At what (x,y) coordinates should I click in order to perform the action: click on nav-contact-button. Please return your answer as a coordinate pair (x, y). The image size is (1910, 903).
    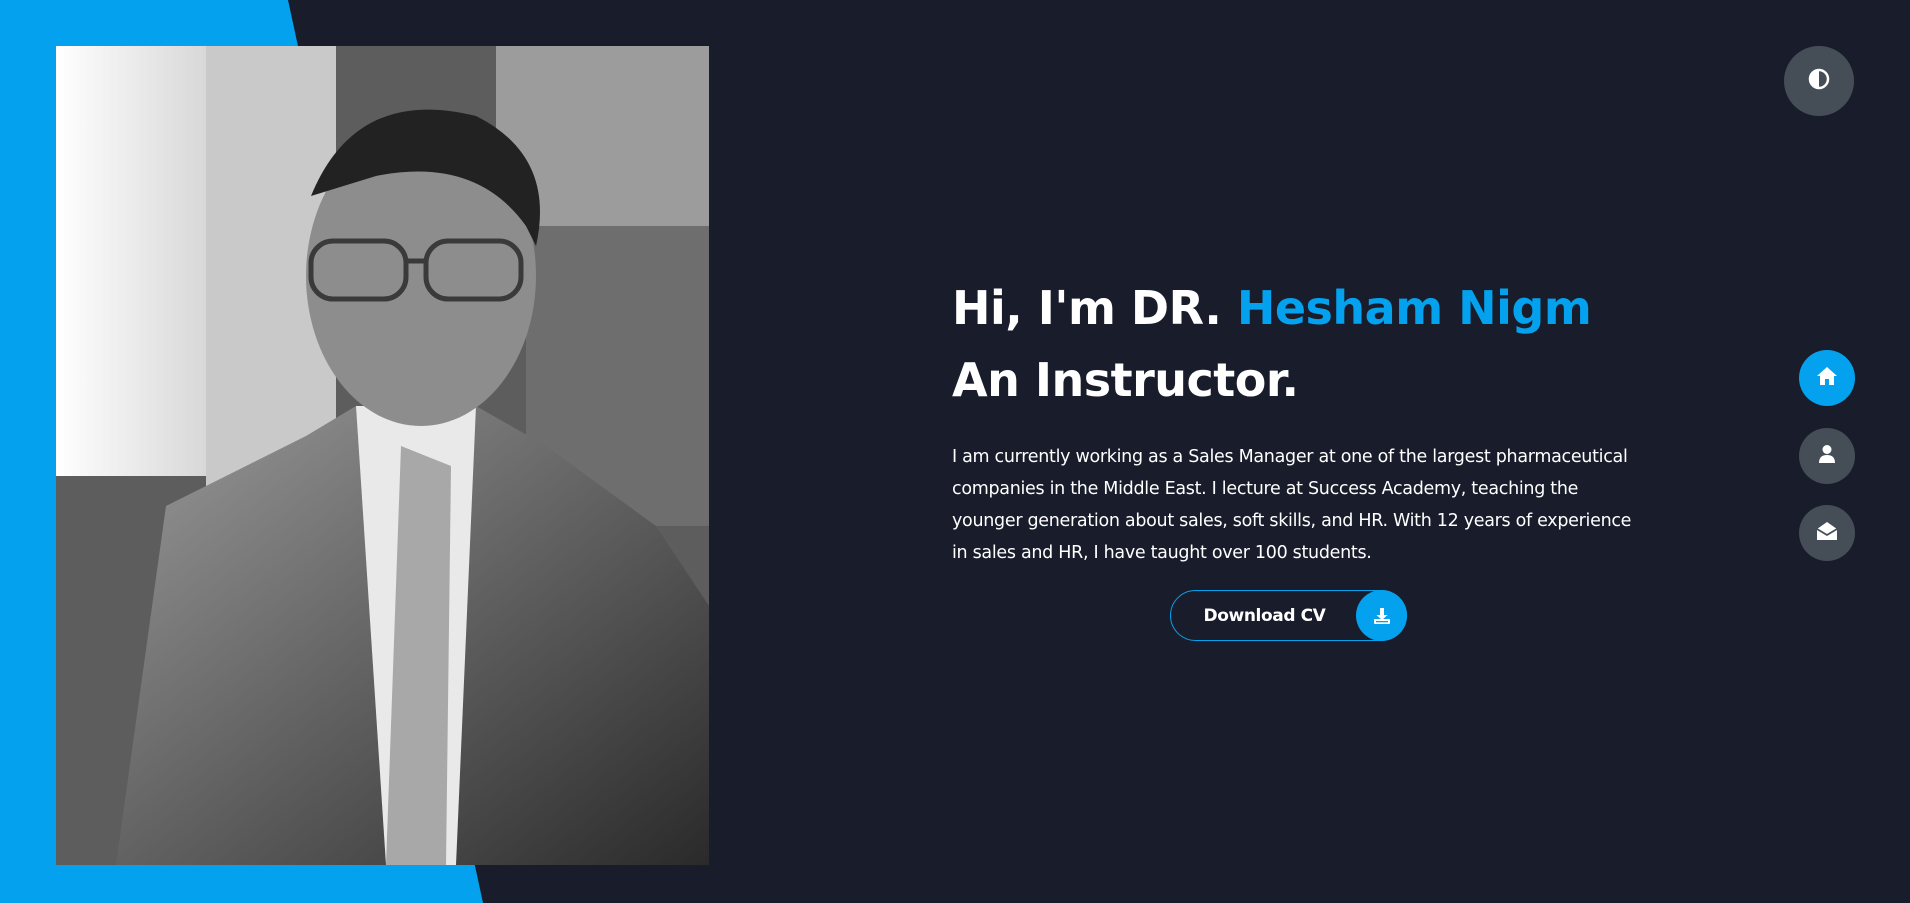
    Looking at the image, I should click on (1827, 533).